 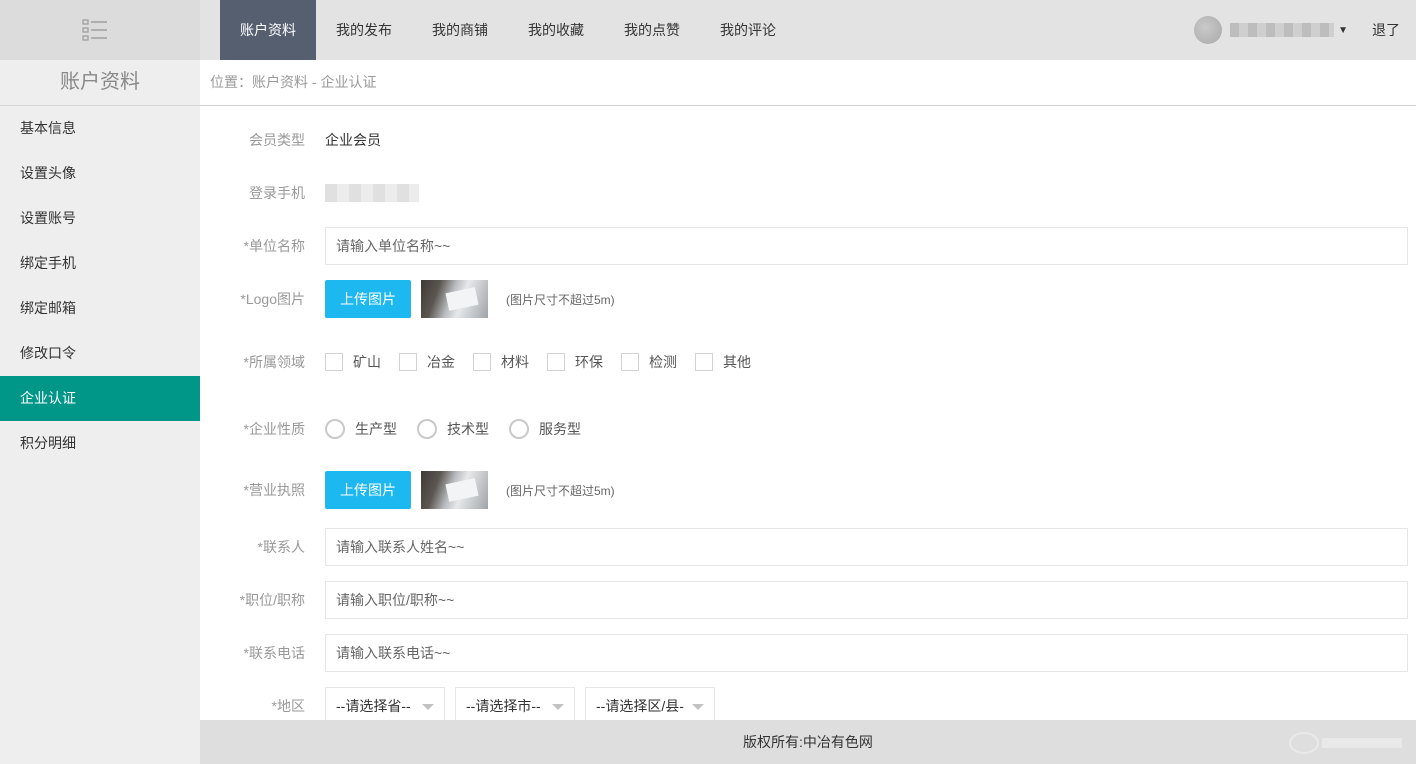 What do you see at coordinates (372, 193) in the screenshot?
I see `login-phone-blurred` at bounding box center [372, 193].